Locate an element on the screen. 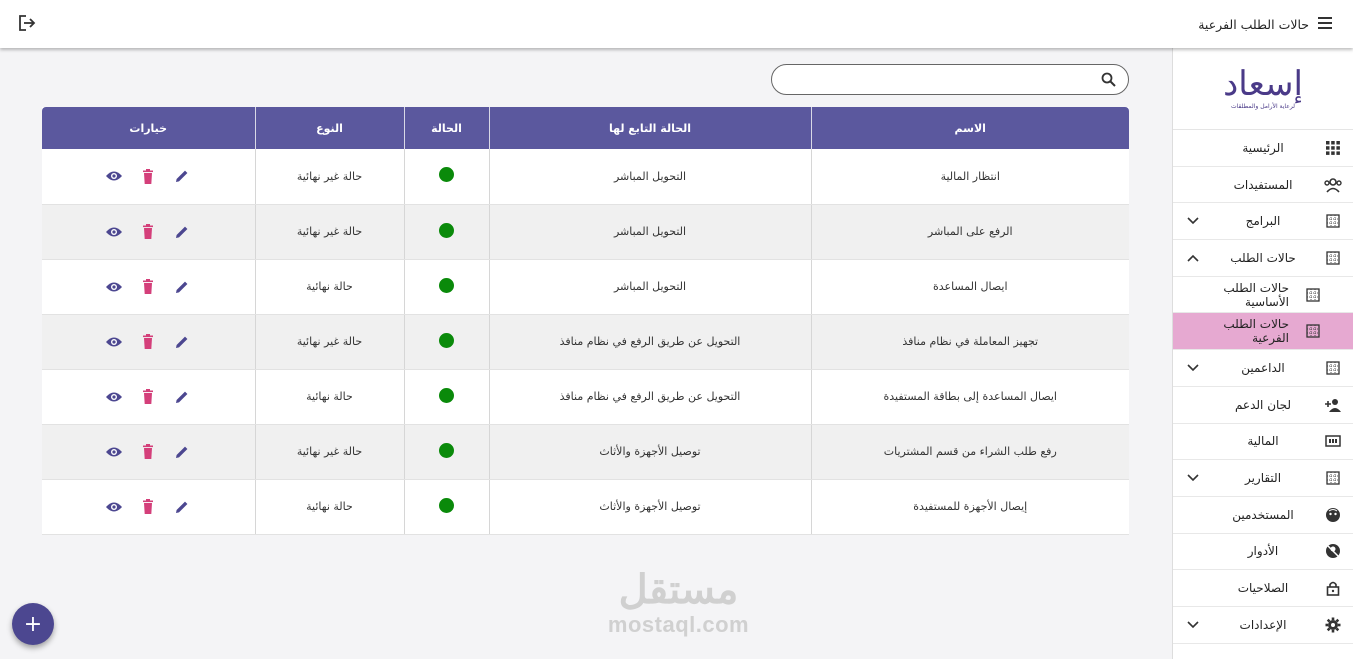  add-button: + is located at coordinates (33, 624).